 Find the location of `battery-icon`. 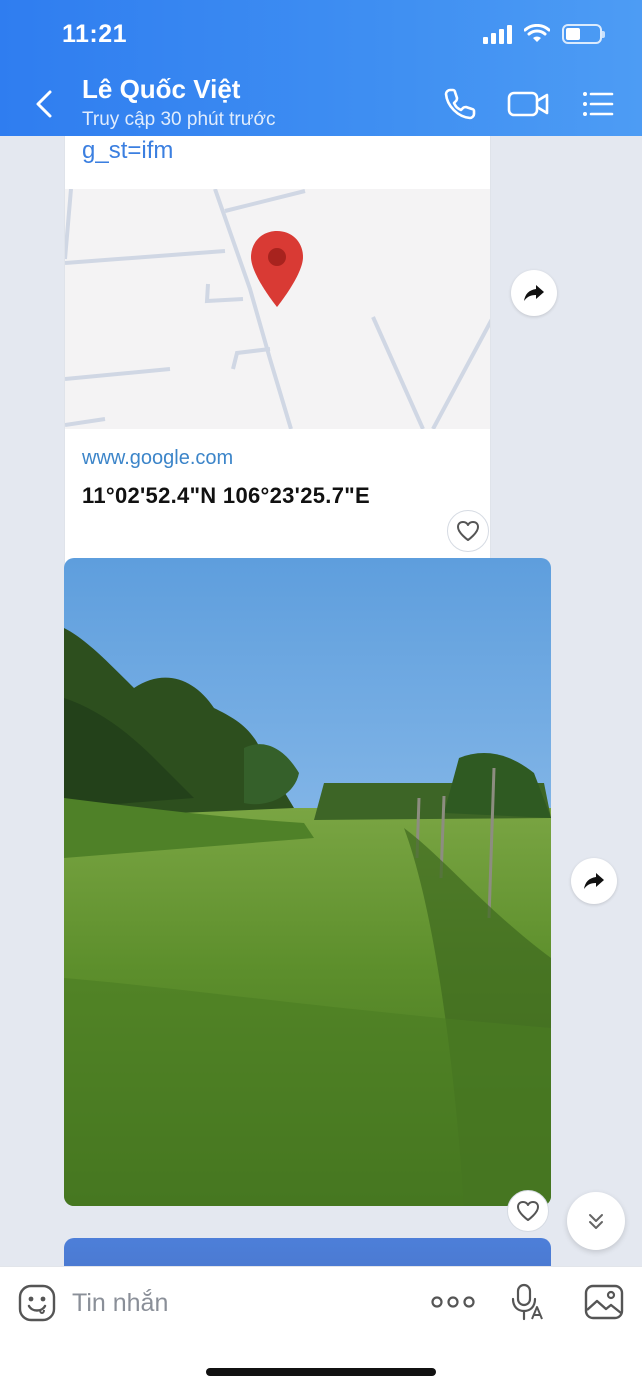

battery-icon is located at coordinates (583, 34).